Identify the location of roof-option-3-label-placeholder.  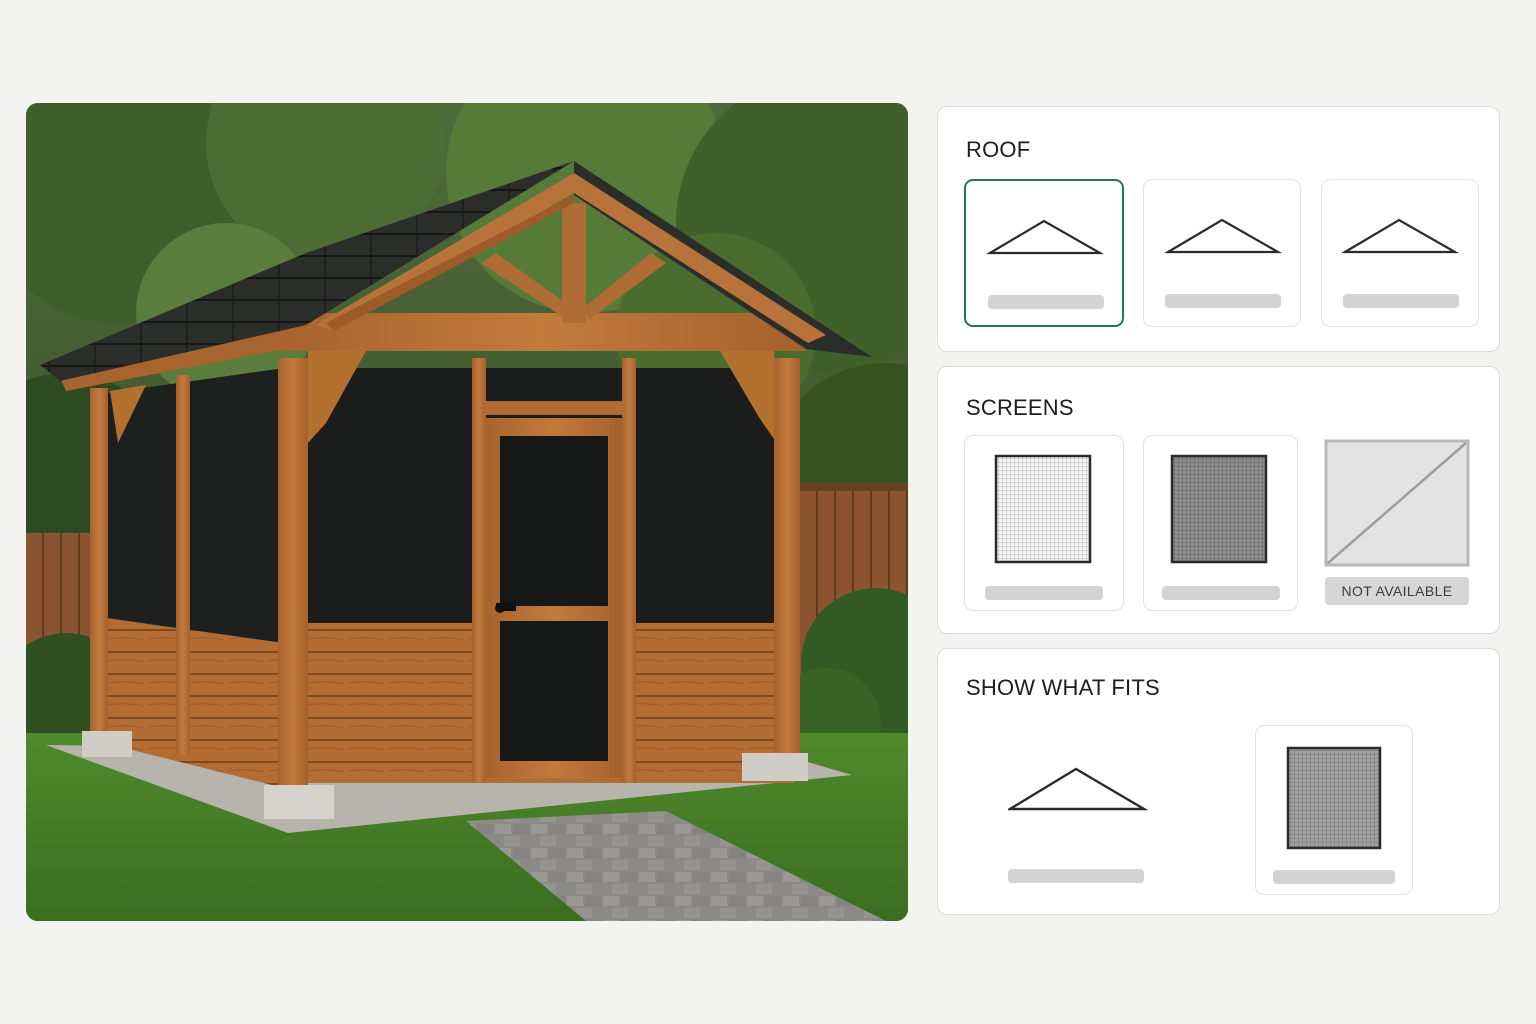
(1401, 301).